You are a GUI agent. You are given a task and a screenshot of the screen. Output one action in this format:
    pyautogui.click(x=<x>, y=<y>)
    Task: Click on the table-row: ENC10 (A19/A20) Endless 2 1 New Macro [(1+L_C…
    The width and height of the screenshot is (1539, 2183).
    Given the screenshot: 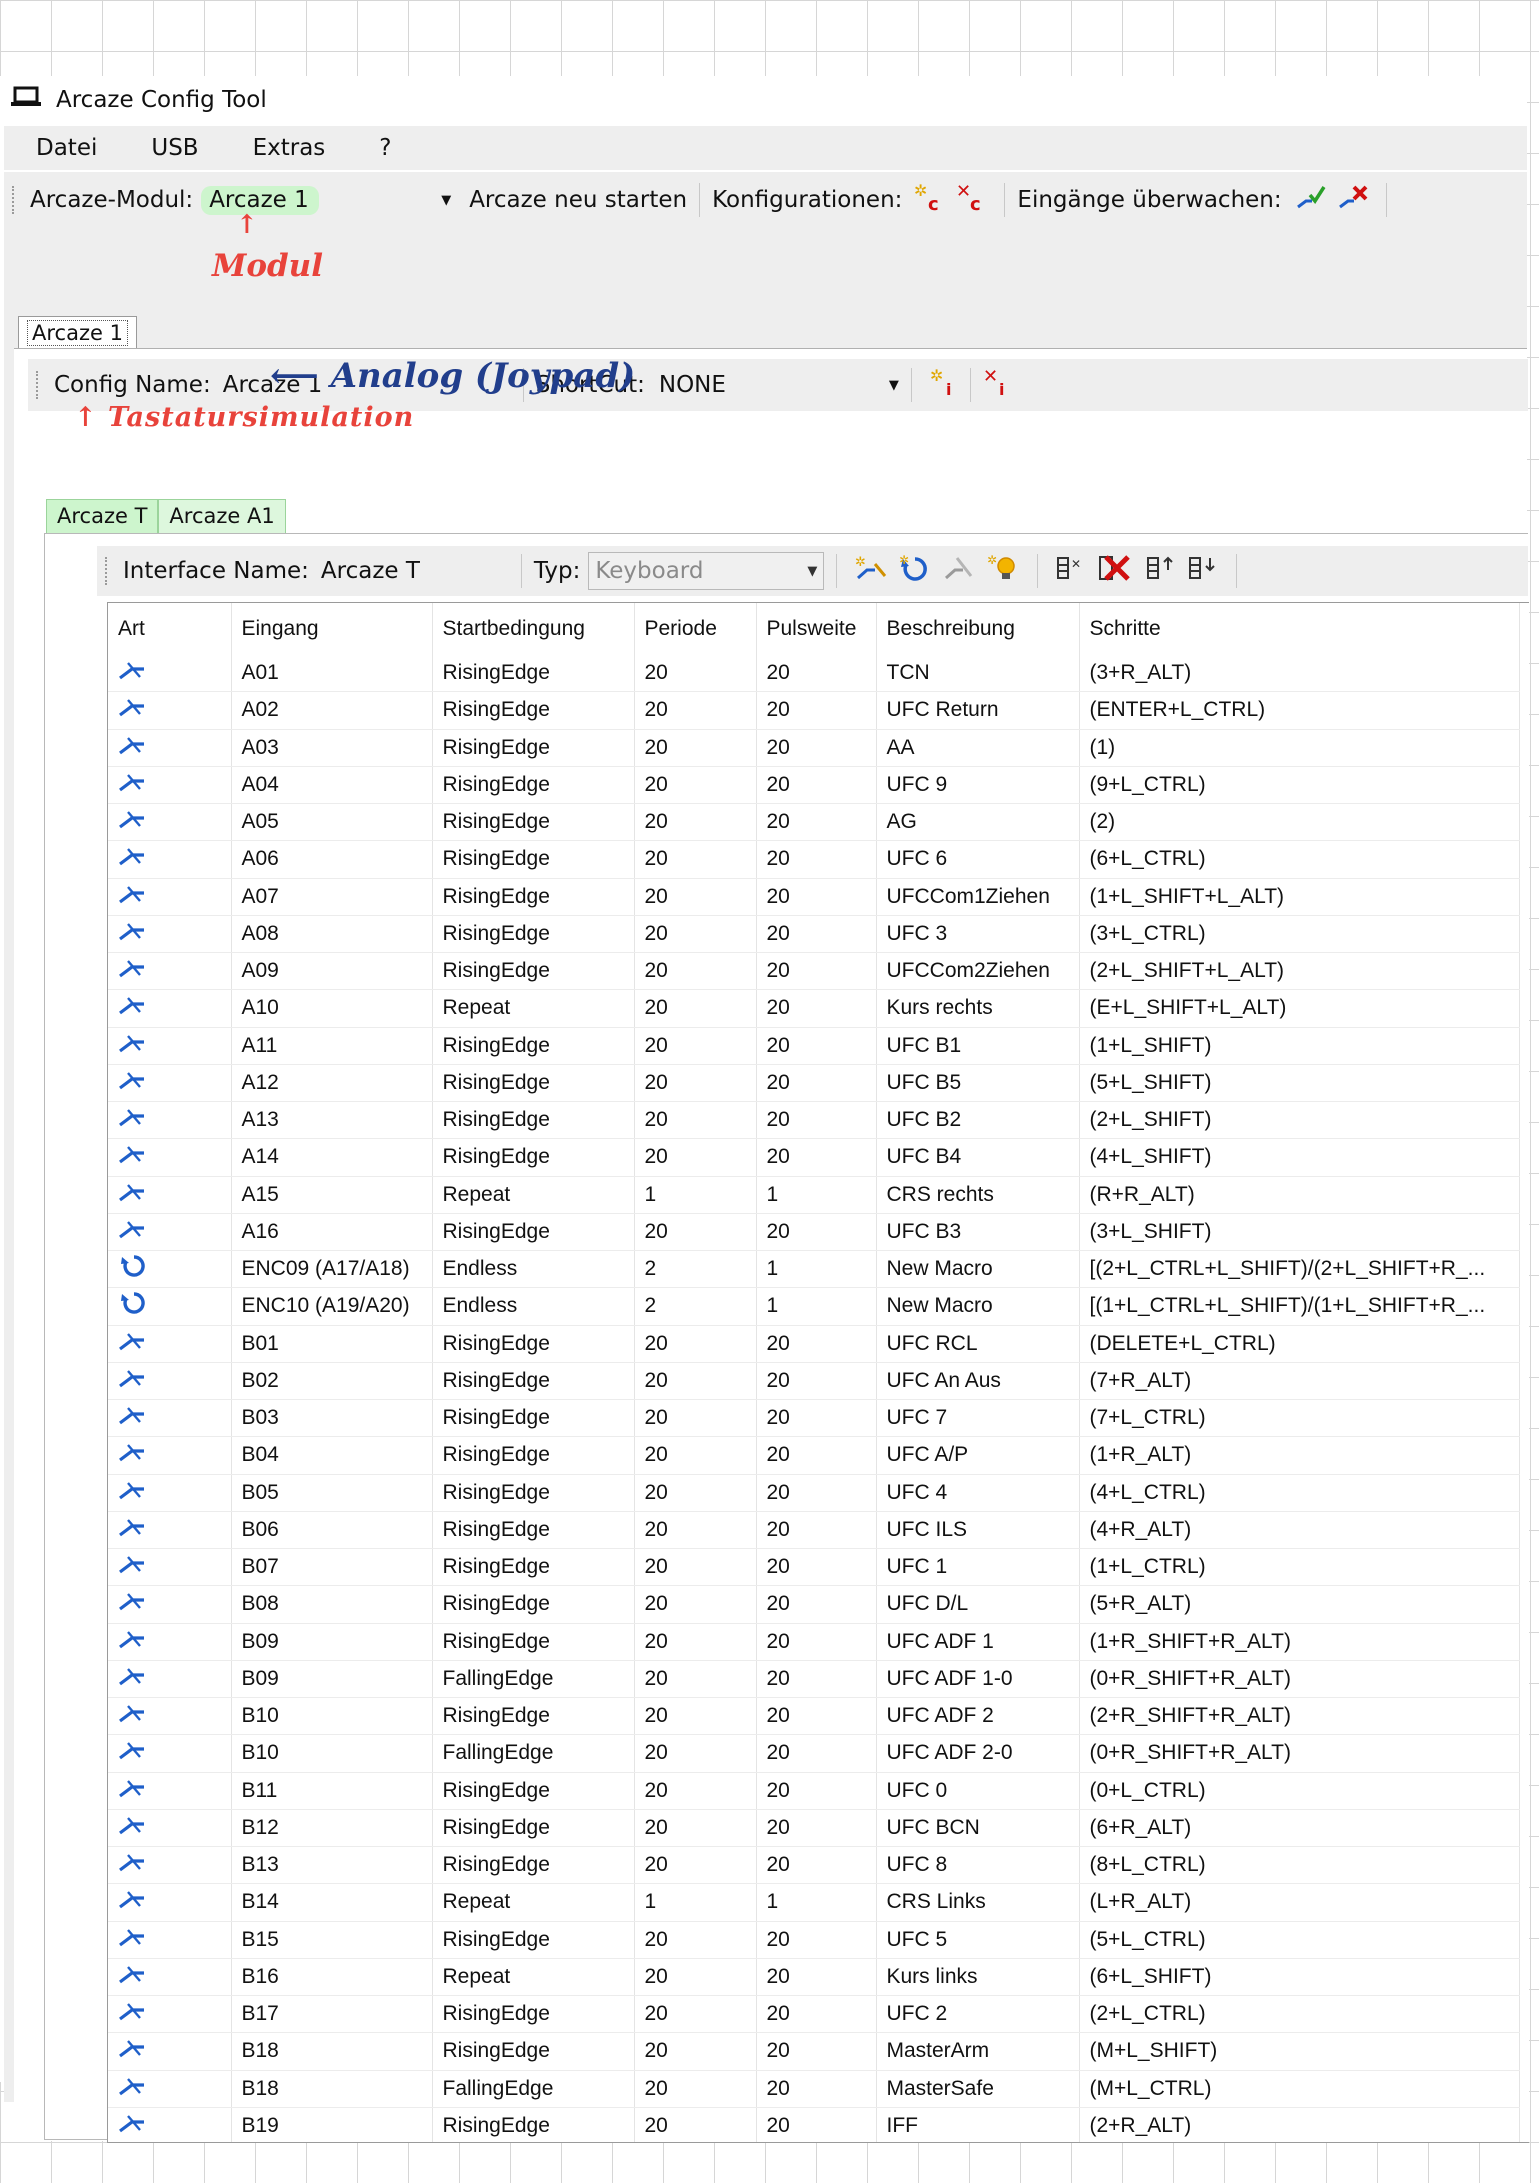 What is the action you would take?
    pyautogui.click(x=814, y=1306)
    